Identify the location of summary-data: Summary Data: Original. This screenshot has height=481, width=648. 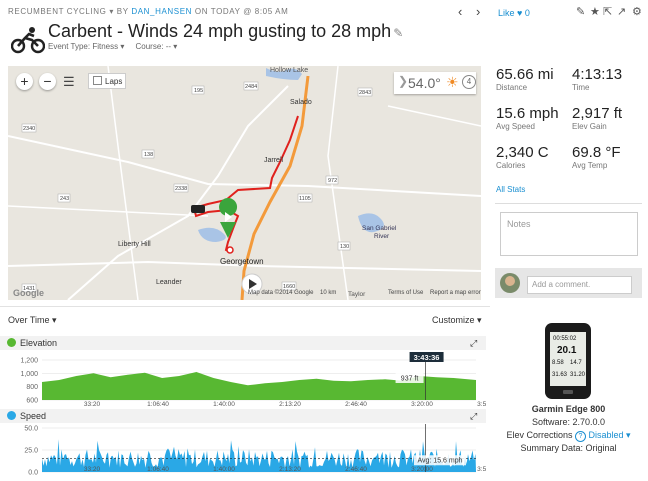
(568, 448).